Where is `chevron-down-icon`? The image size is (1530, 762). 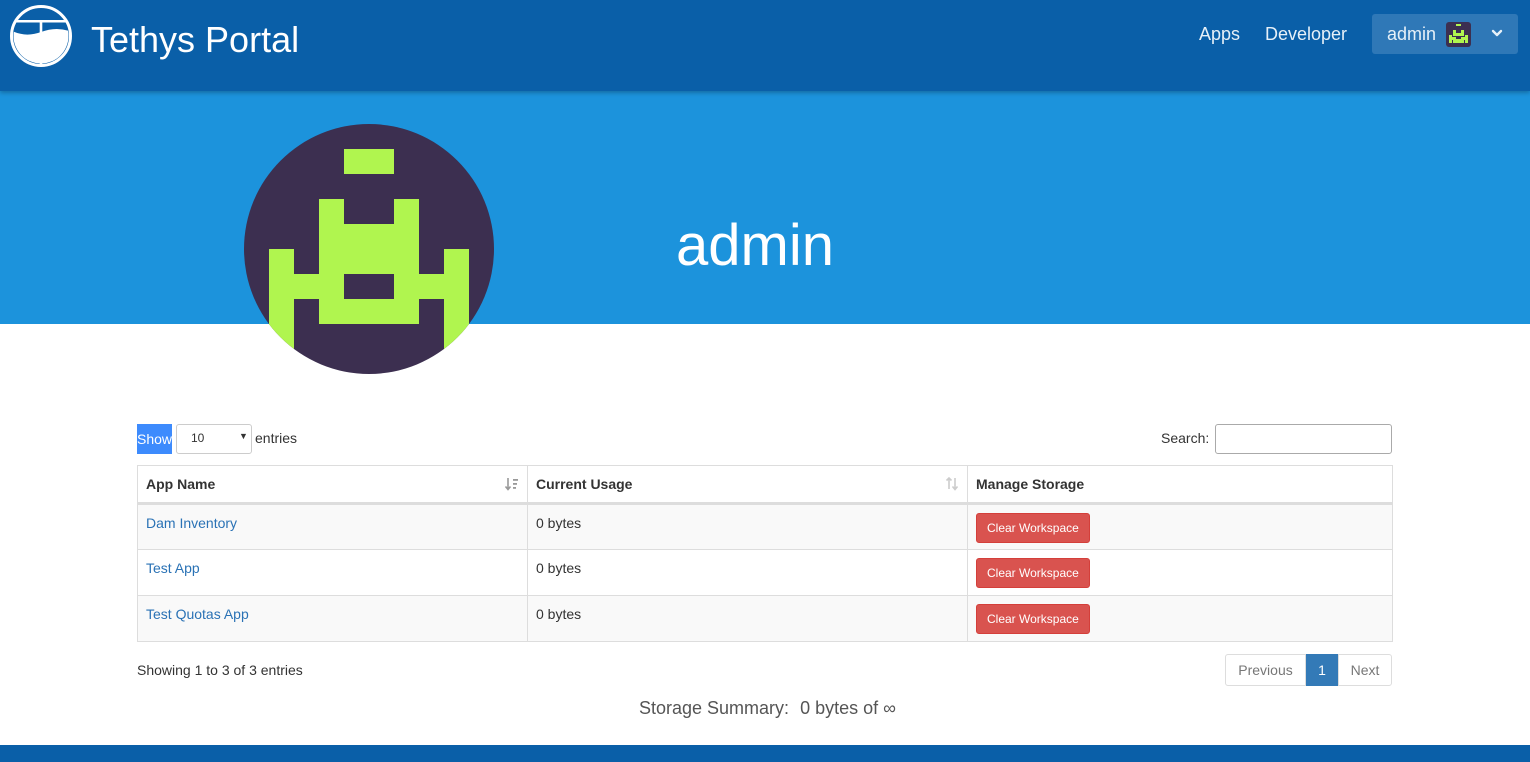 chevron-down-icon is located at coordinates (1497, 33).